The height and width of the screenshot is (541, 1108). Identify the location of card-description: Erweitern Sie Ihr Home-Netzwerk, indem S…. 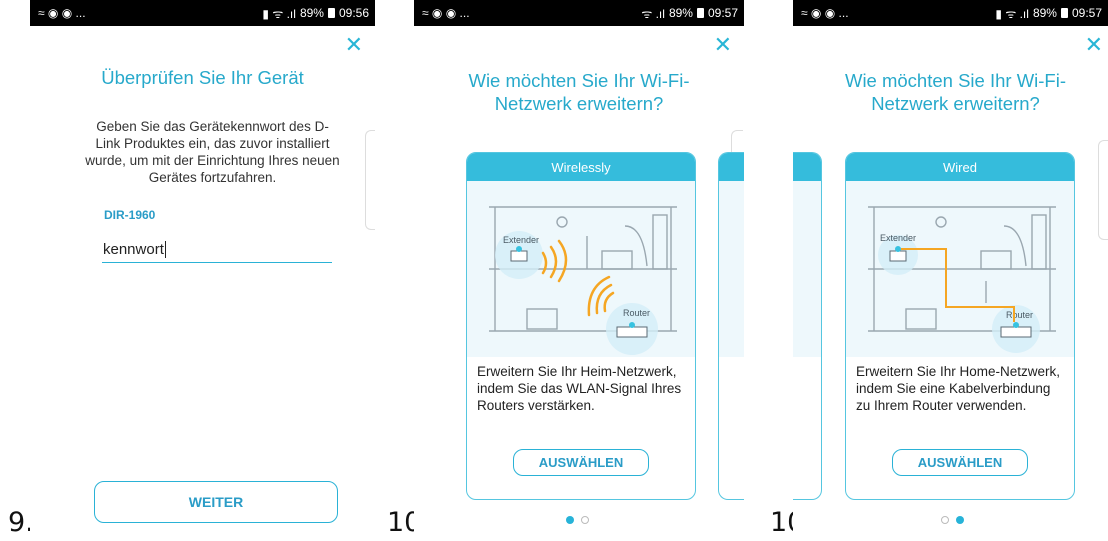
(958, 388).